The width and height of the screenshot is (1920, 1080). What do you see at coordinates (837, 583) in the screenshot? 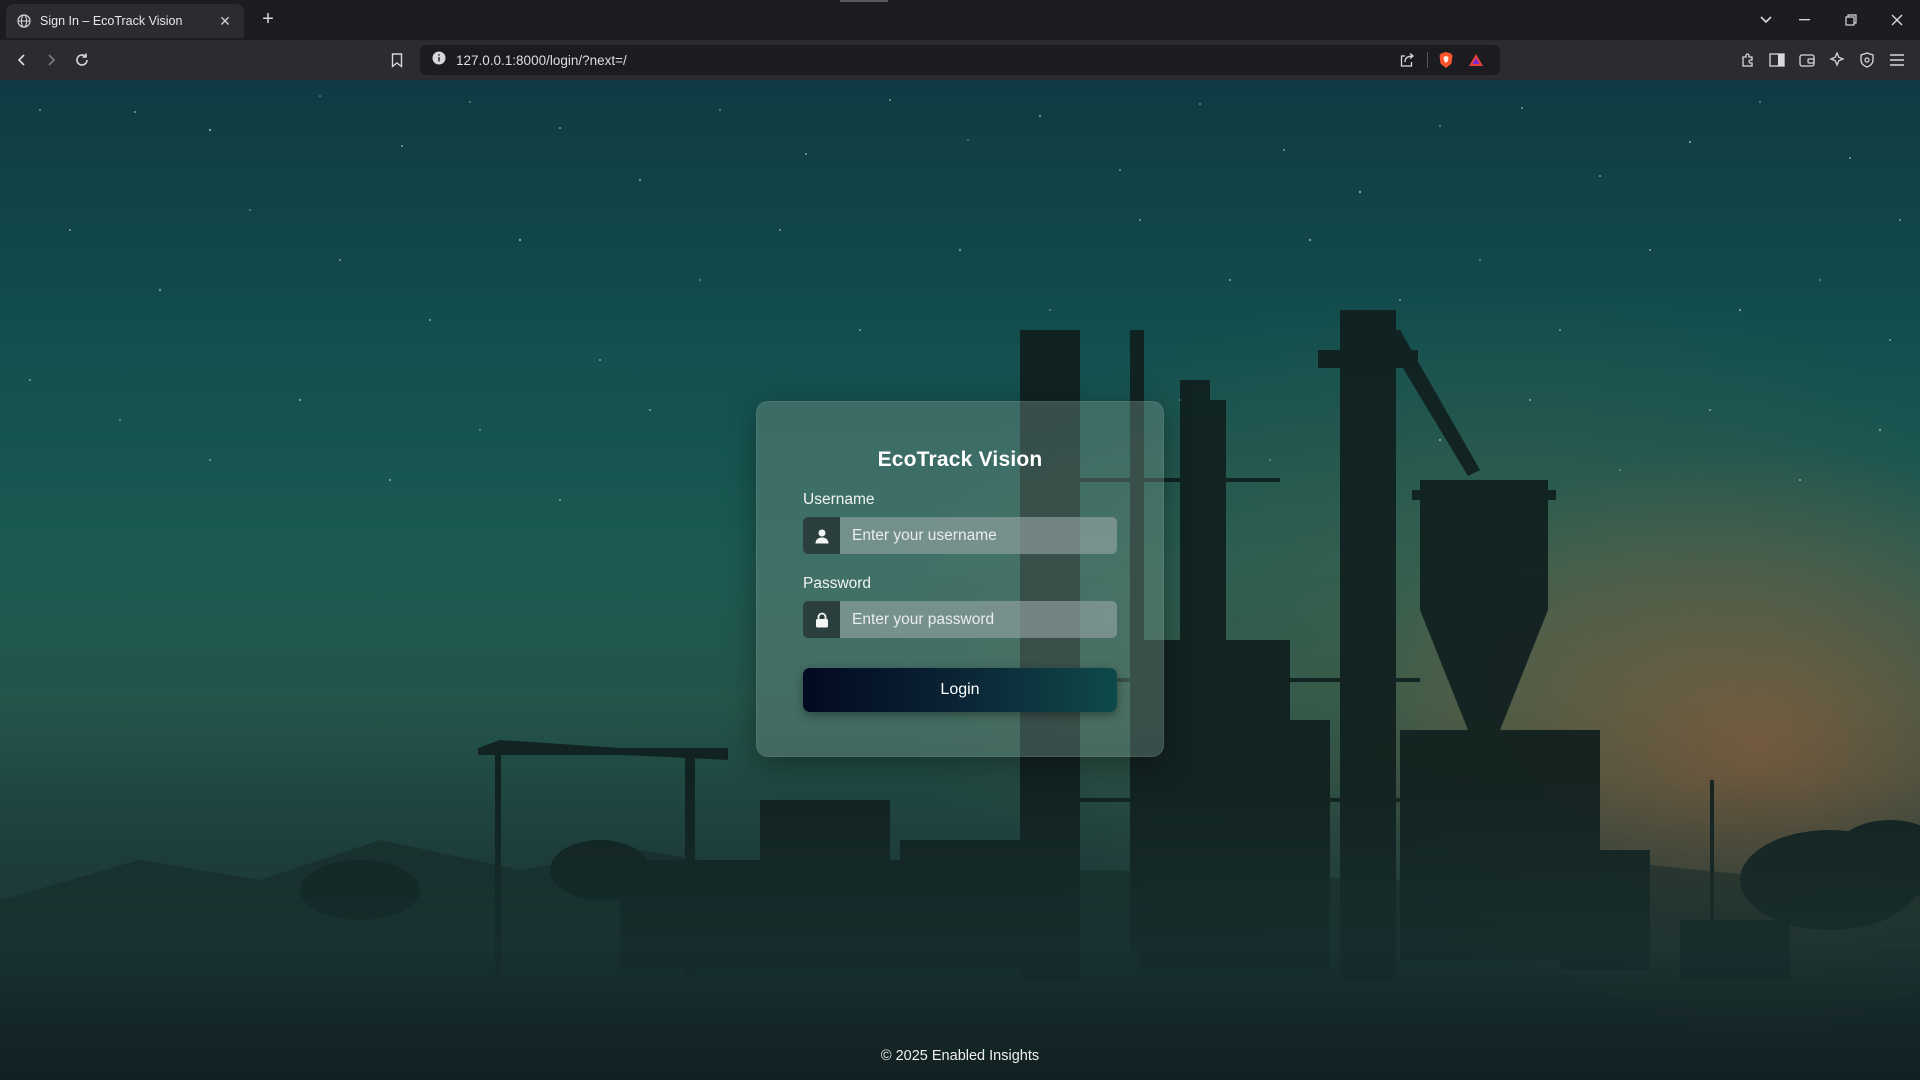
I see `password-label: Password` at bounding box center [837, 583].